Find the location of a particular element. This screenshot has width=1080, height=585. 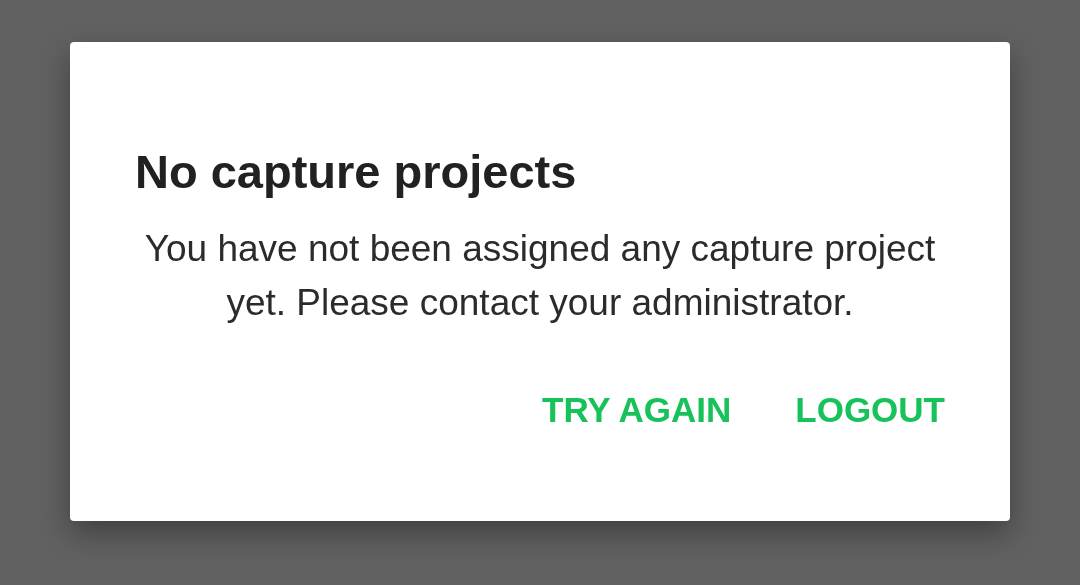

dialog-button: LOGOUT is located at coordinates (870, 410).